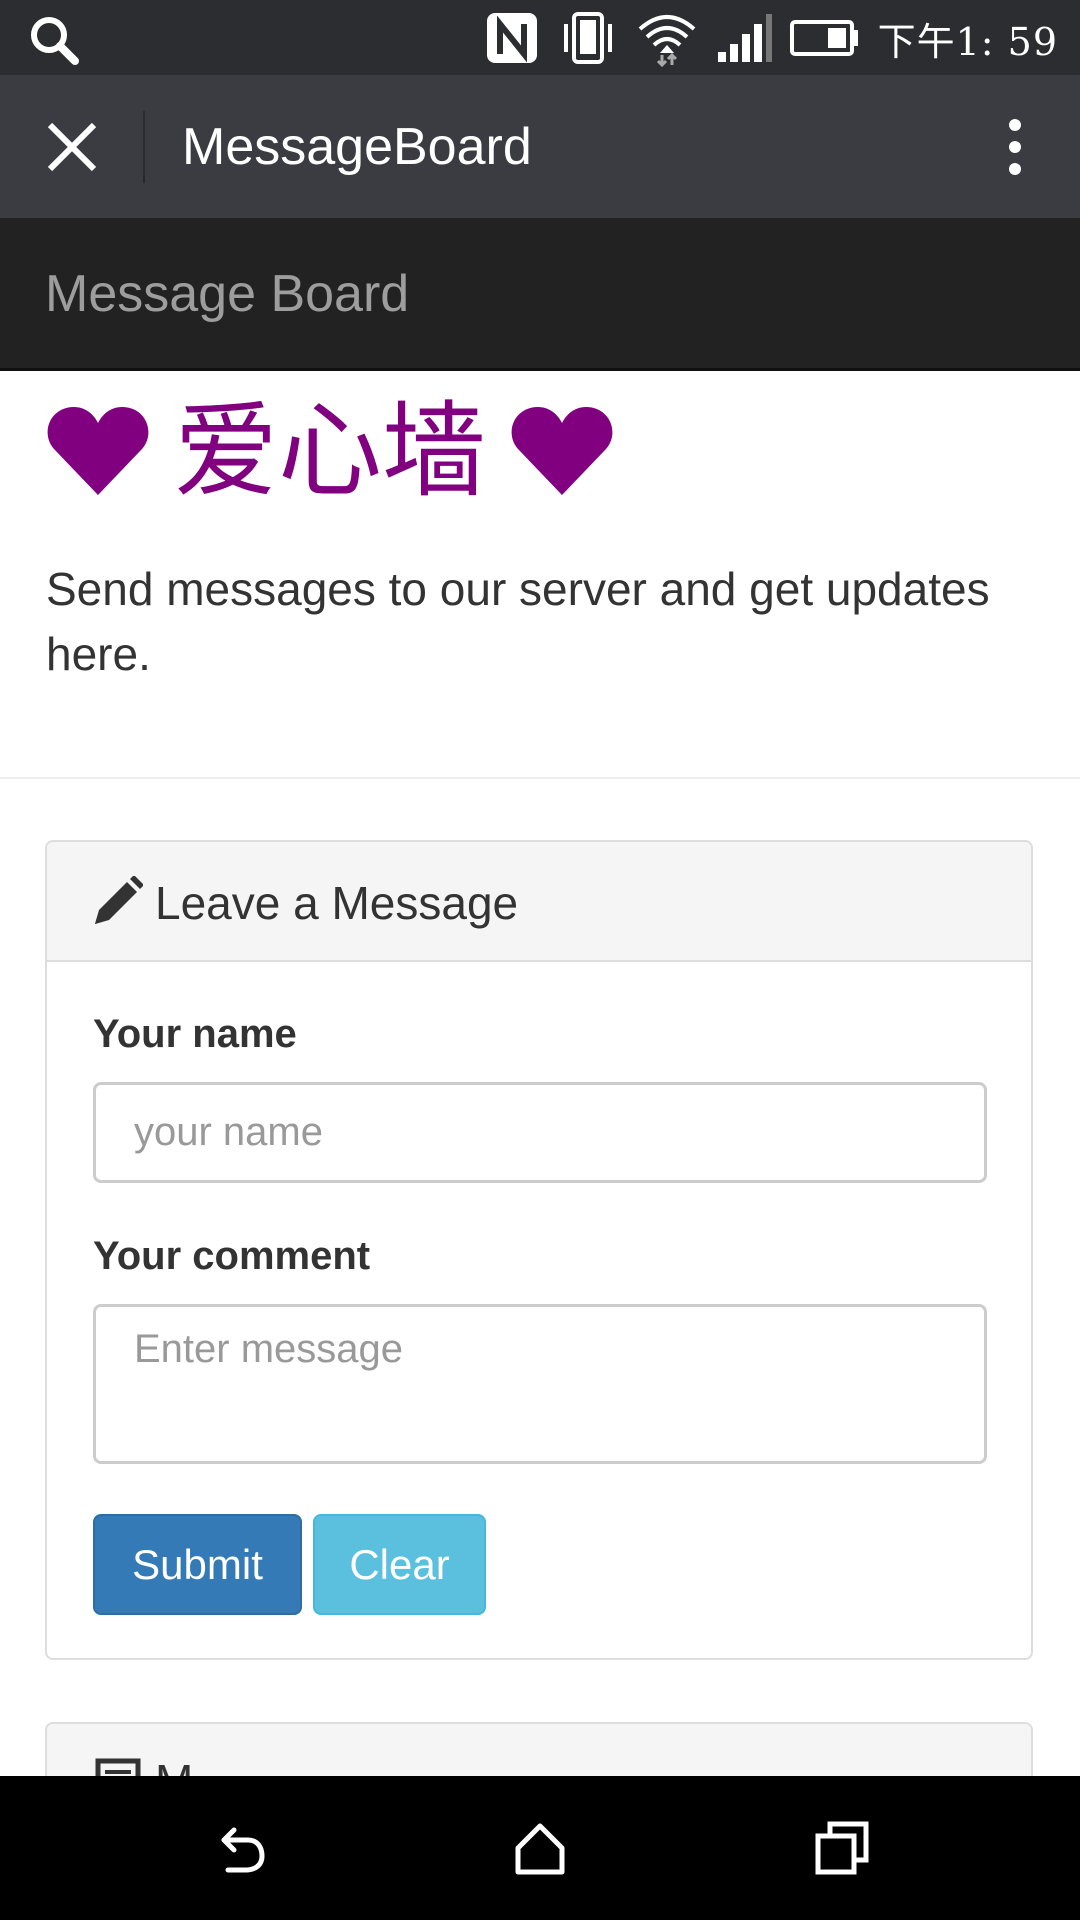 The width and height of the screenshot is (1080, 1920). What do you see at coordinates (540, 146) in the screenshot?
I see `app-bar: MessageBoard` at bounding box center [540, 146].